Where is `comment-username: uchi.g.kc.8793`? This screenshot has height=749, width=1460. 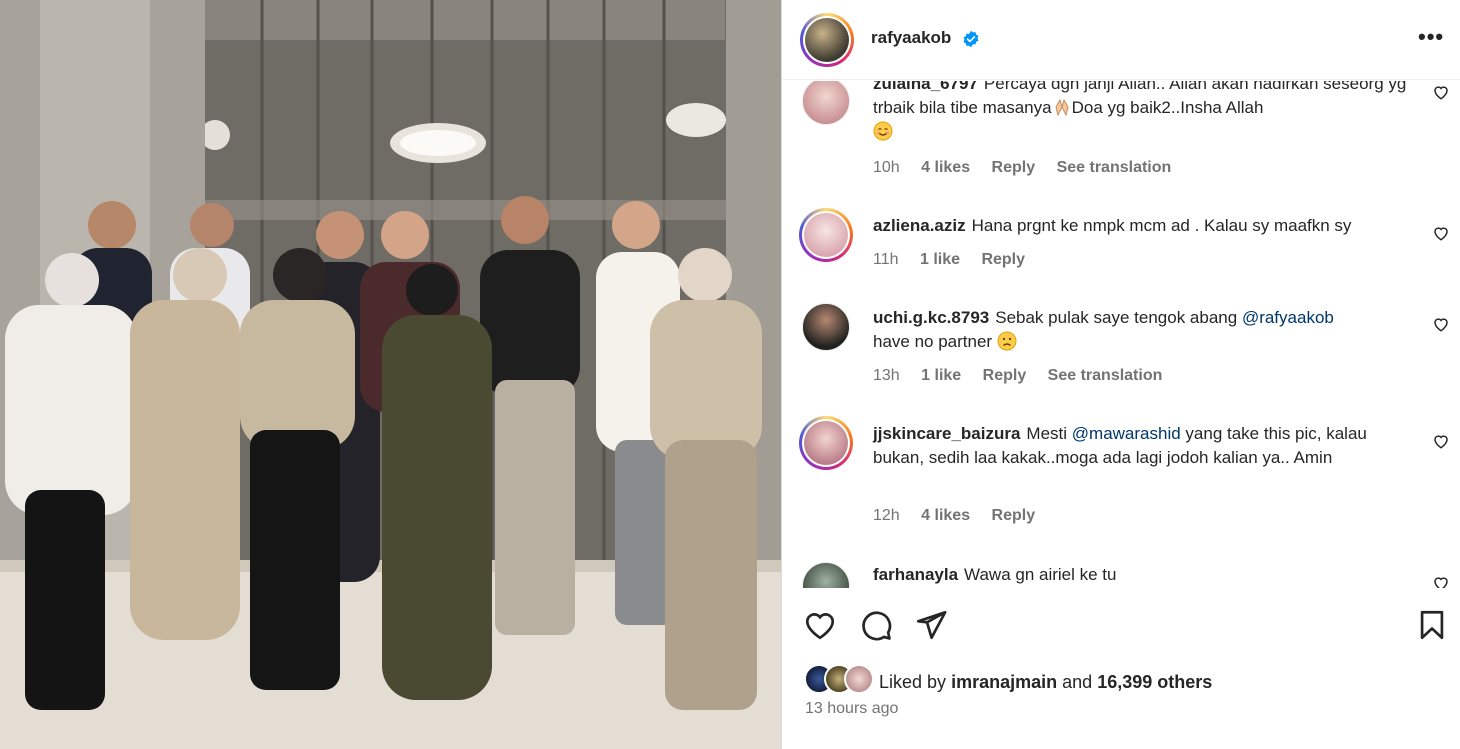
comment-username: uchi.g.kc.8793 is located at coordinates (931, 317).